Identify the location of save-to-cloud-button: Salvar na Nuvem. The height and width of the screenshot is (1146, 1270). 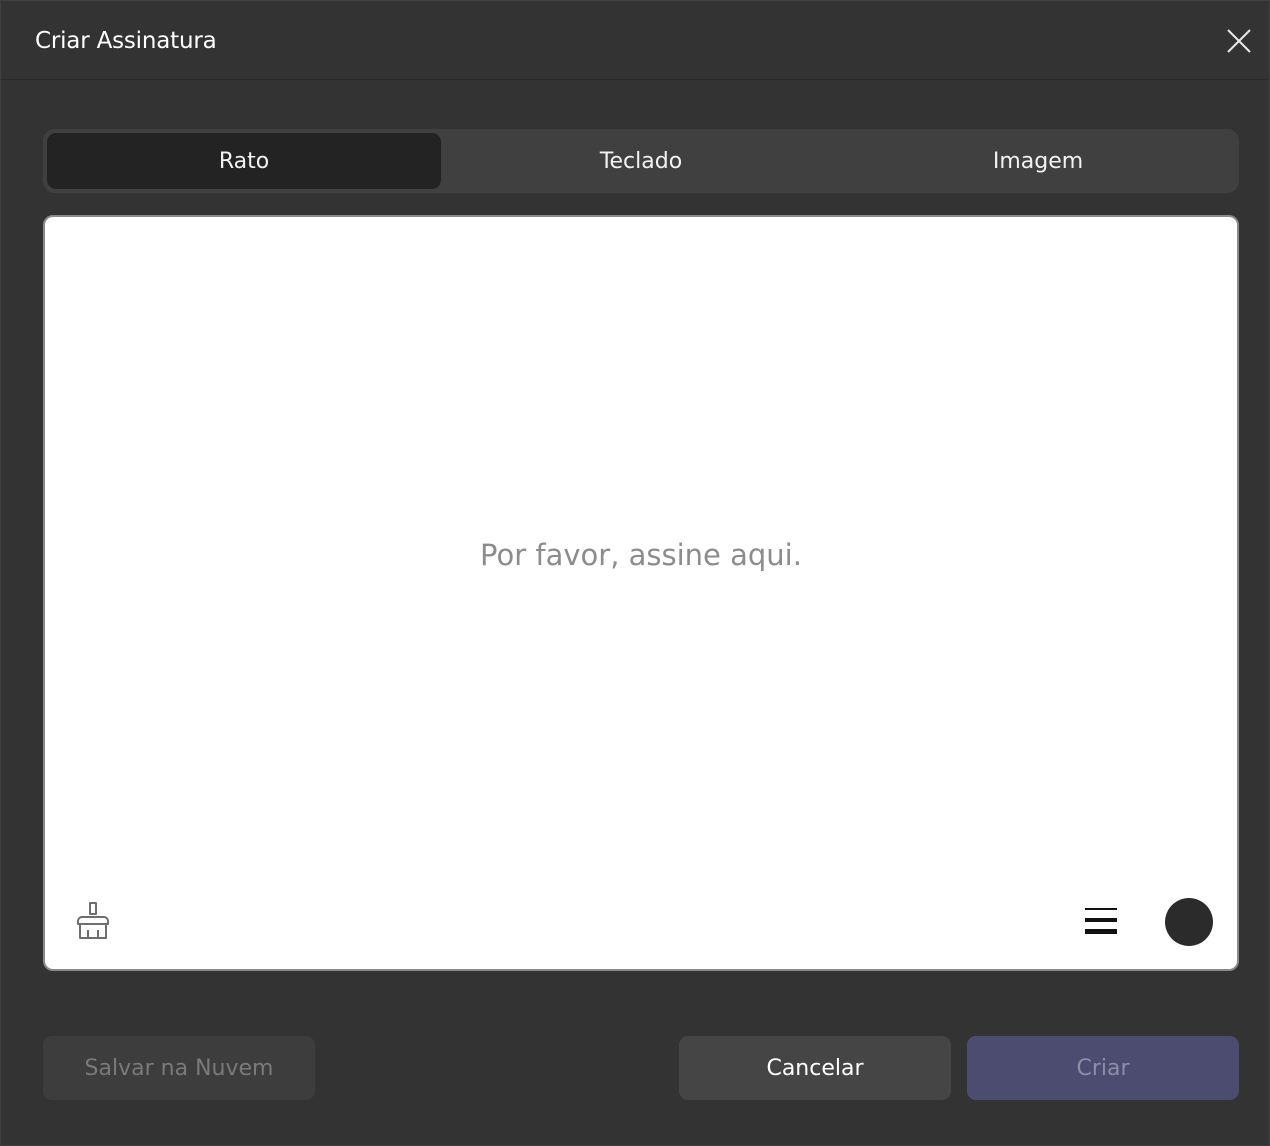
(179, 1068).